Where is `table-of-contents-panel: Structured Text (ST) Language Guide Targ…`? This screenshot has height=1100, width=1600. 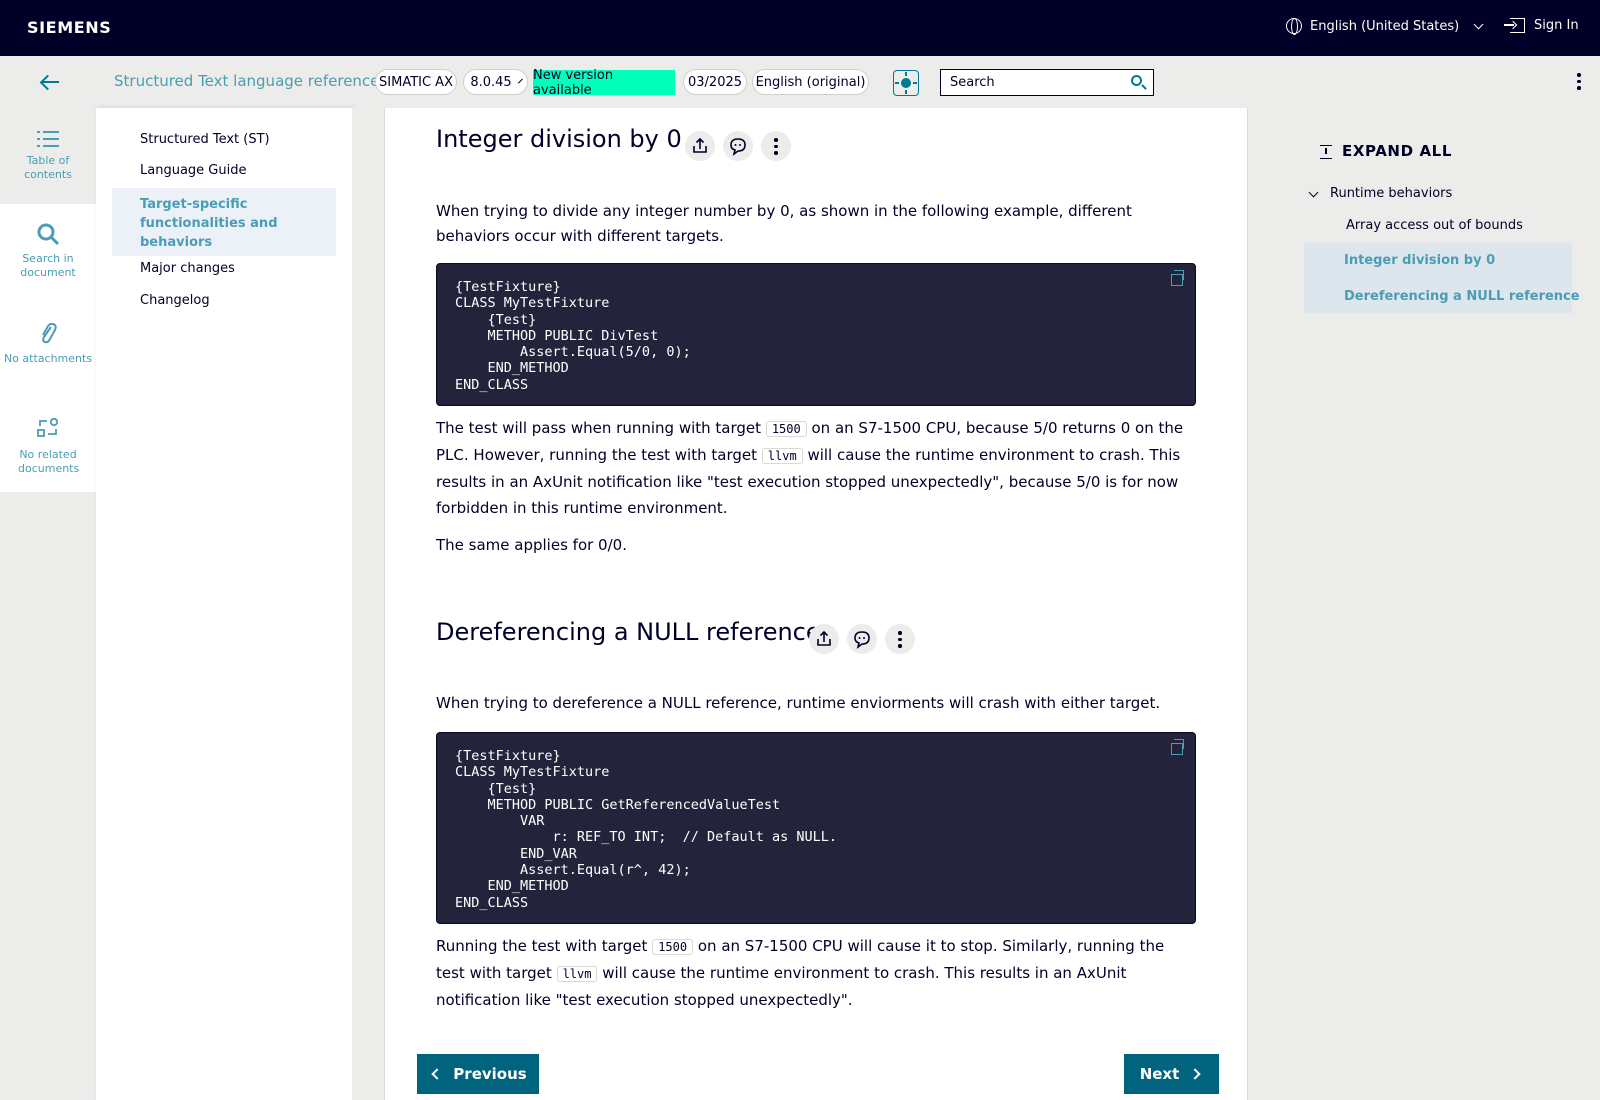
table-of-contents-panel: Structured Text (ST) Language Guide Targ… is located at coordinates (224, 604).